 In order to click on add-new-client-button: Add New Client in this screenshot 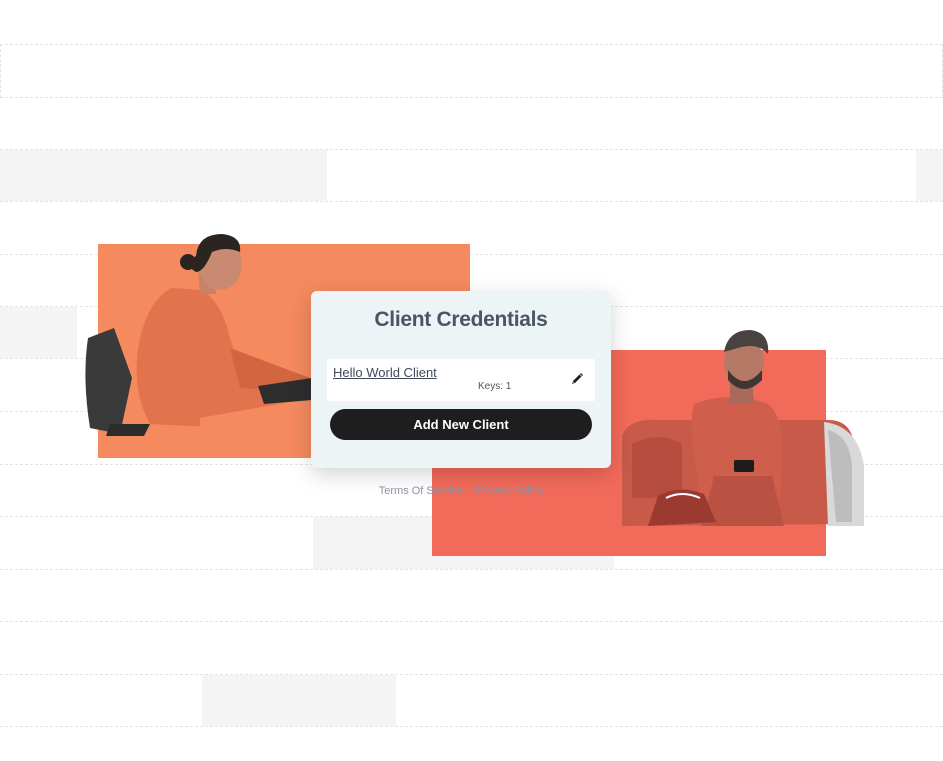, I will do `click(461, 424)`.